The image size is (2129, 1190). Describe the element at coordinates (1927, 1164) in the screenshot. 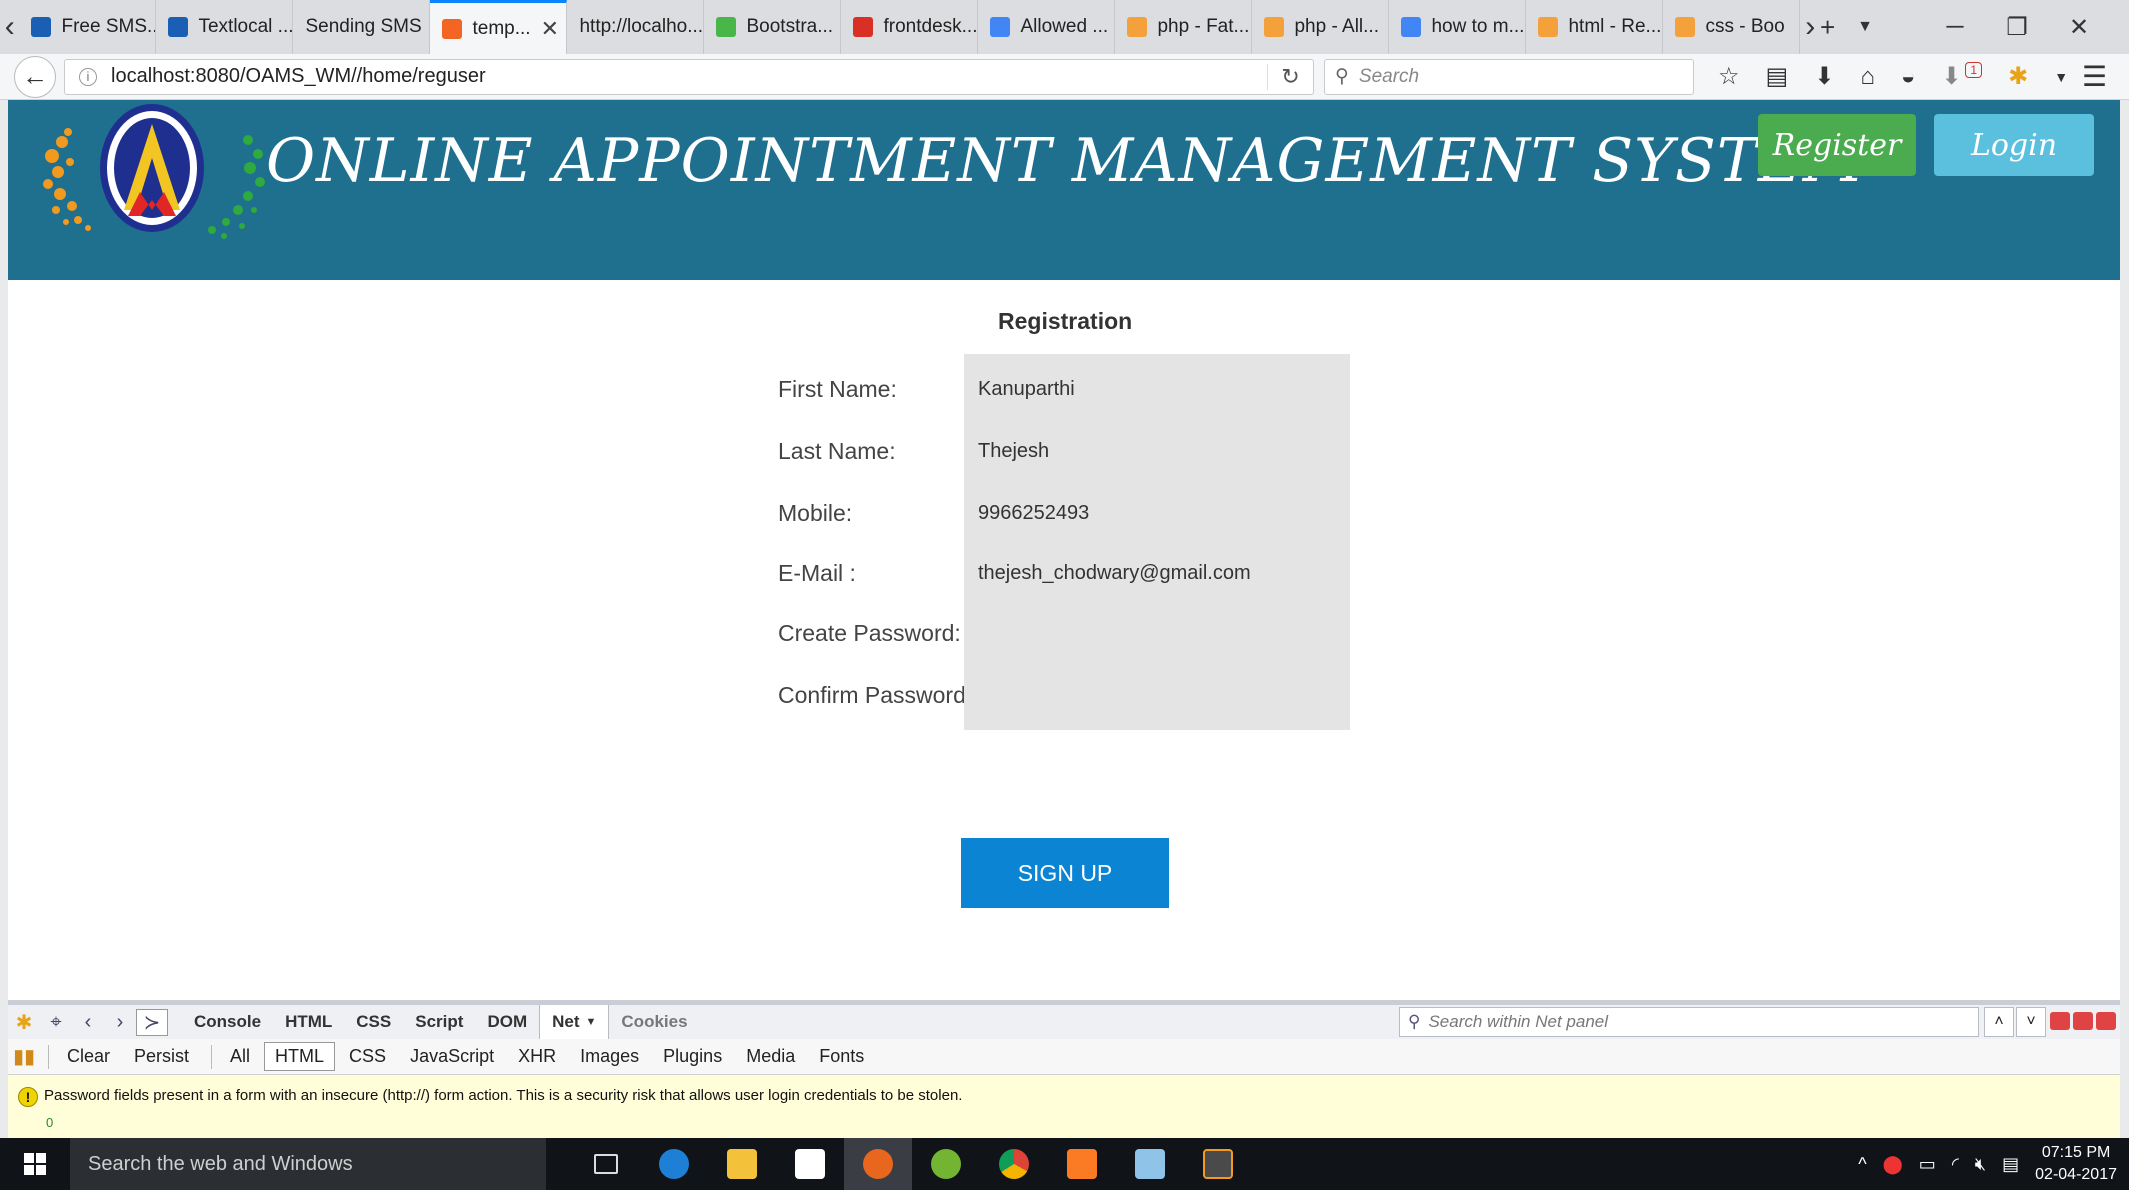

I see `battery-icon: ▭` at that location.